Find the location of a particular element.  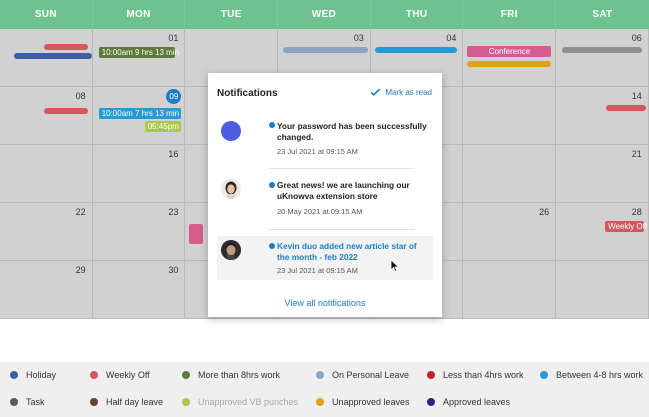

legend-item: On Personal Leave is located at coordinates (362, 375).